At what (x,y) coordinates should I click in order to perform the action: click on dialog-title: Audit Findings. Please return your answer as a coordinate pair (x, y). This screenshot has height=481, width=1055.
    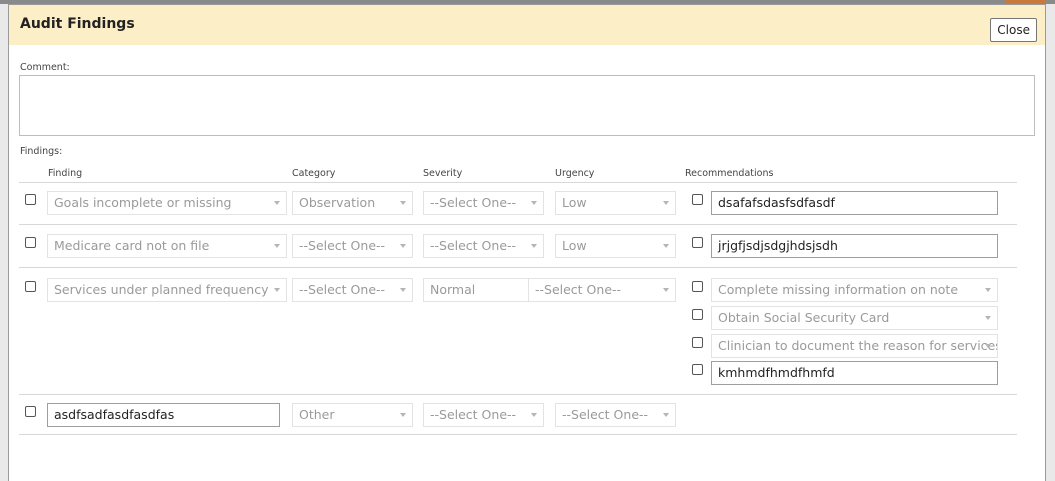
    Looking at the image, I should click on (77, 24).